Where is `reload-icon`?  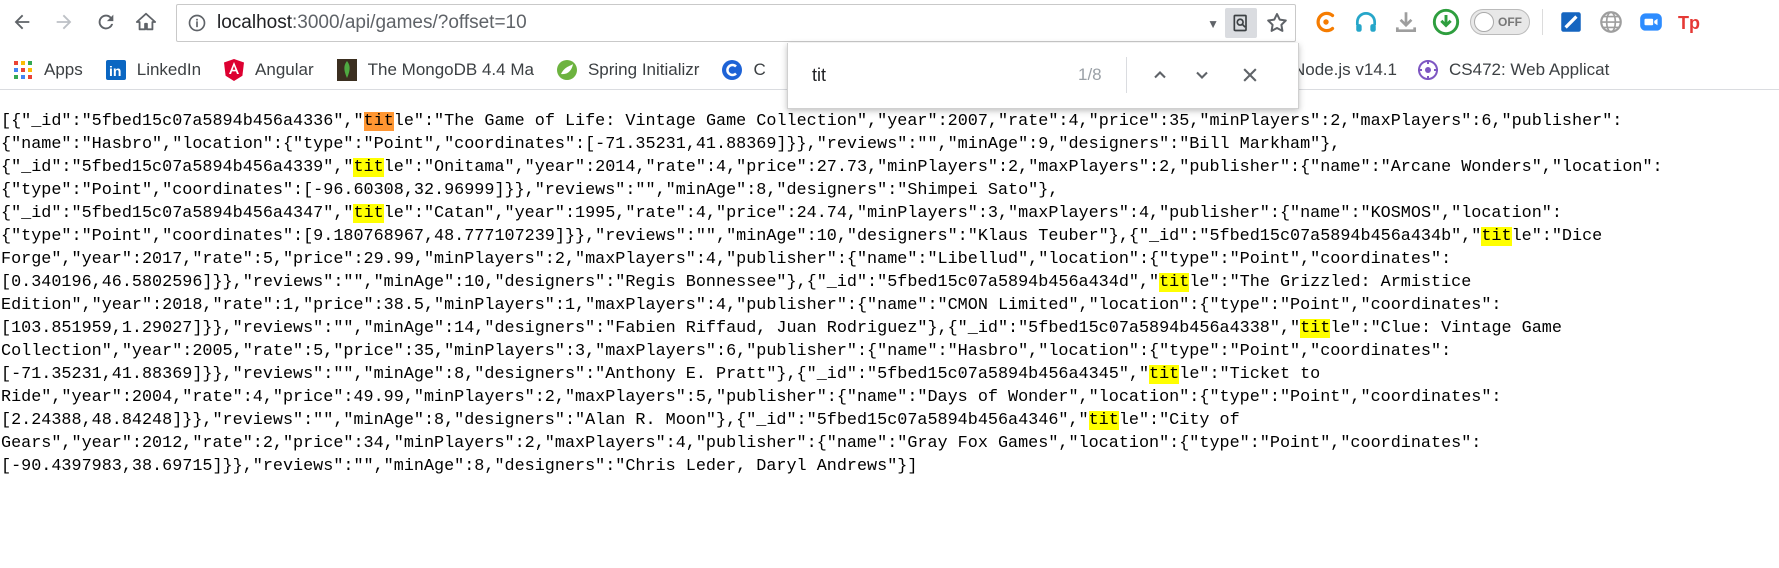 reload-icon is located at coordinates (106, 22).